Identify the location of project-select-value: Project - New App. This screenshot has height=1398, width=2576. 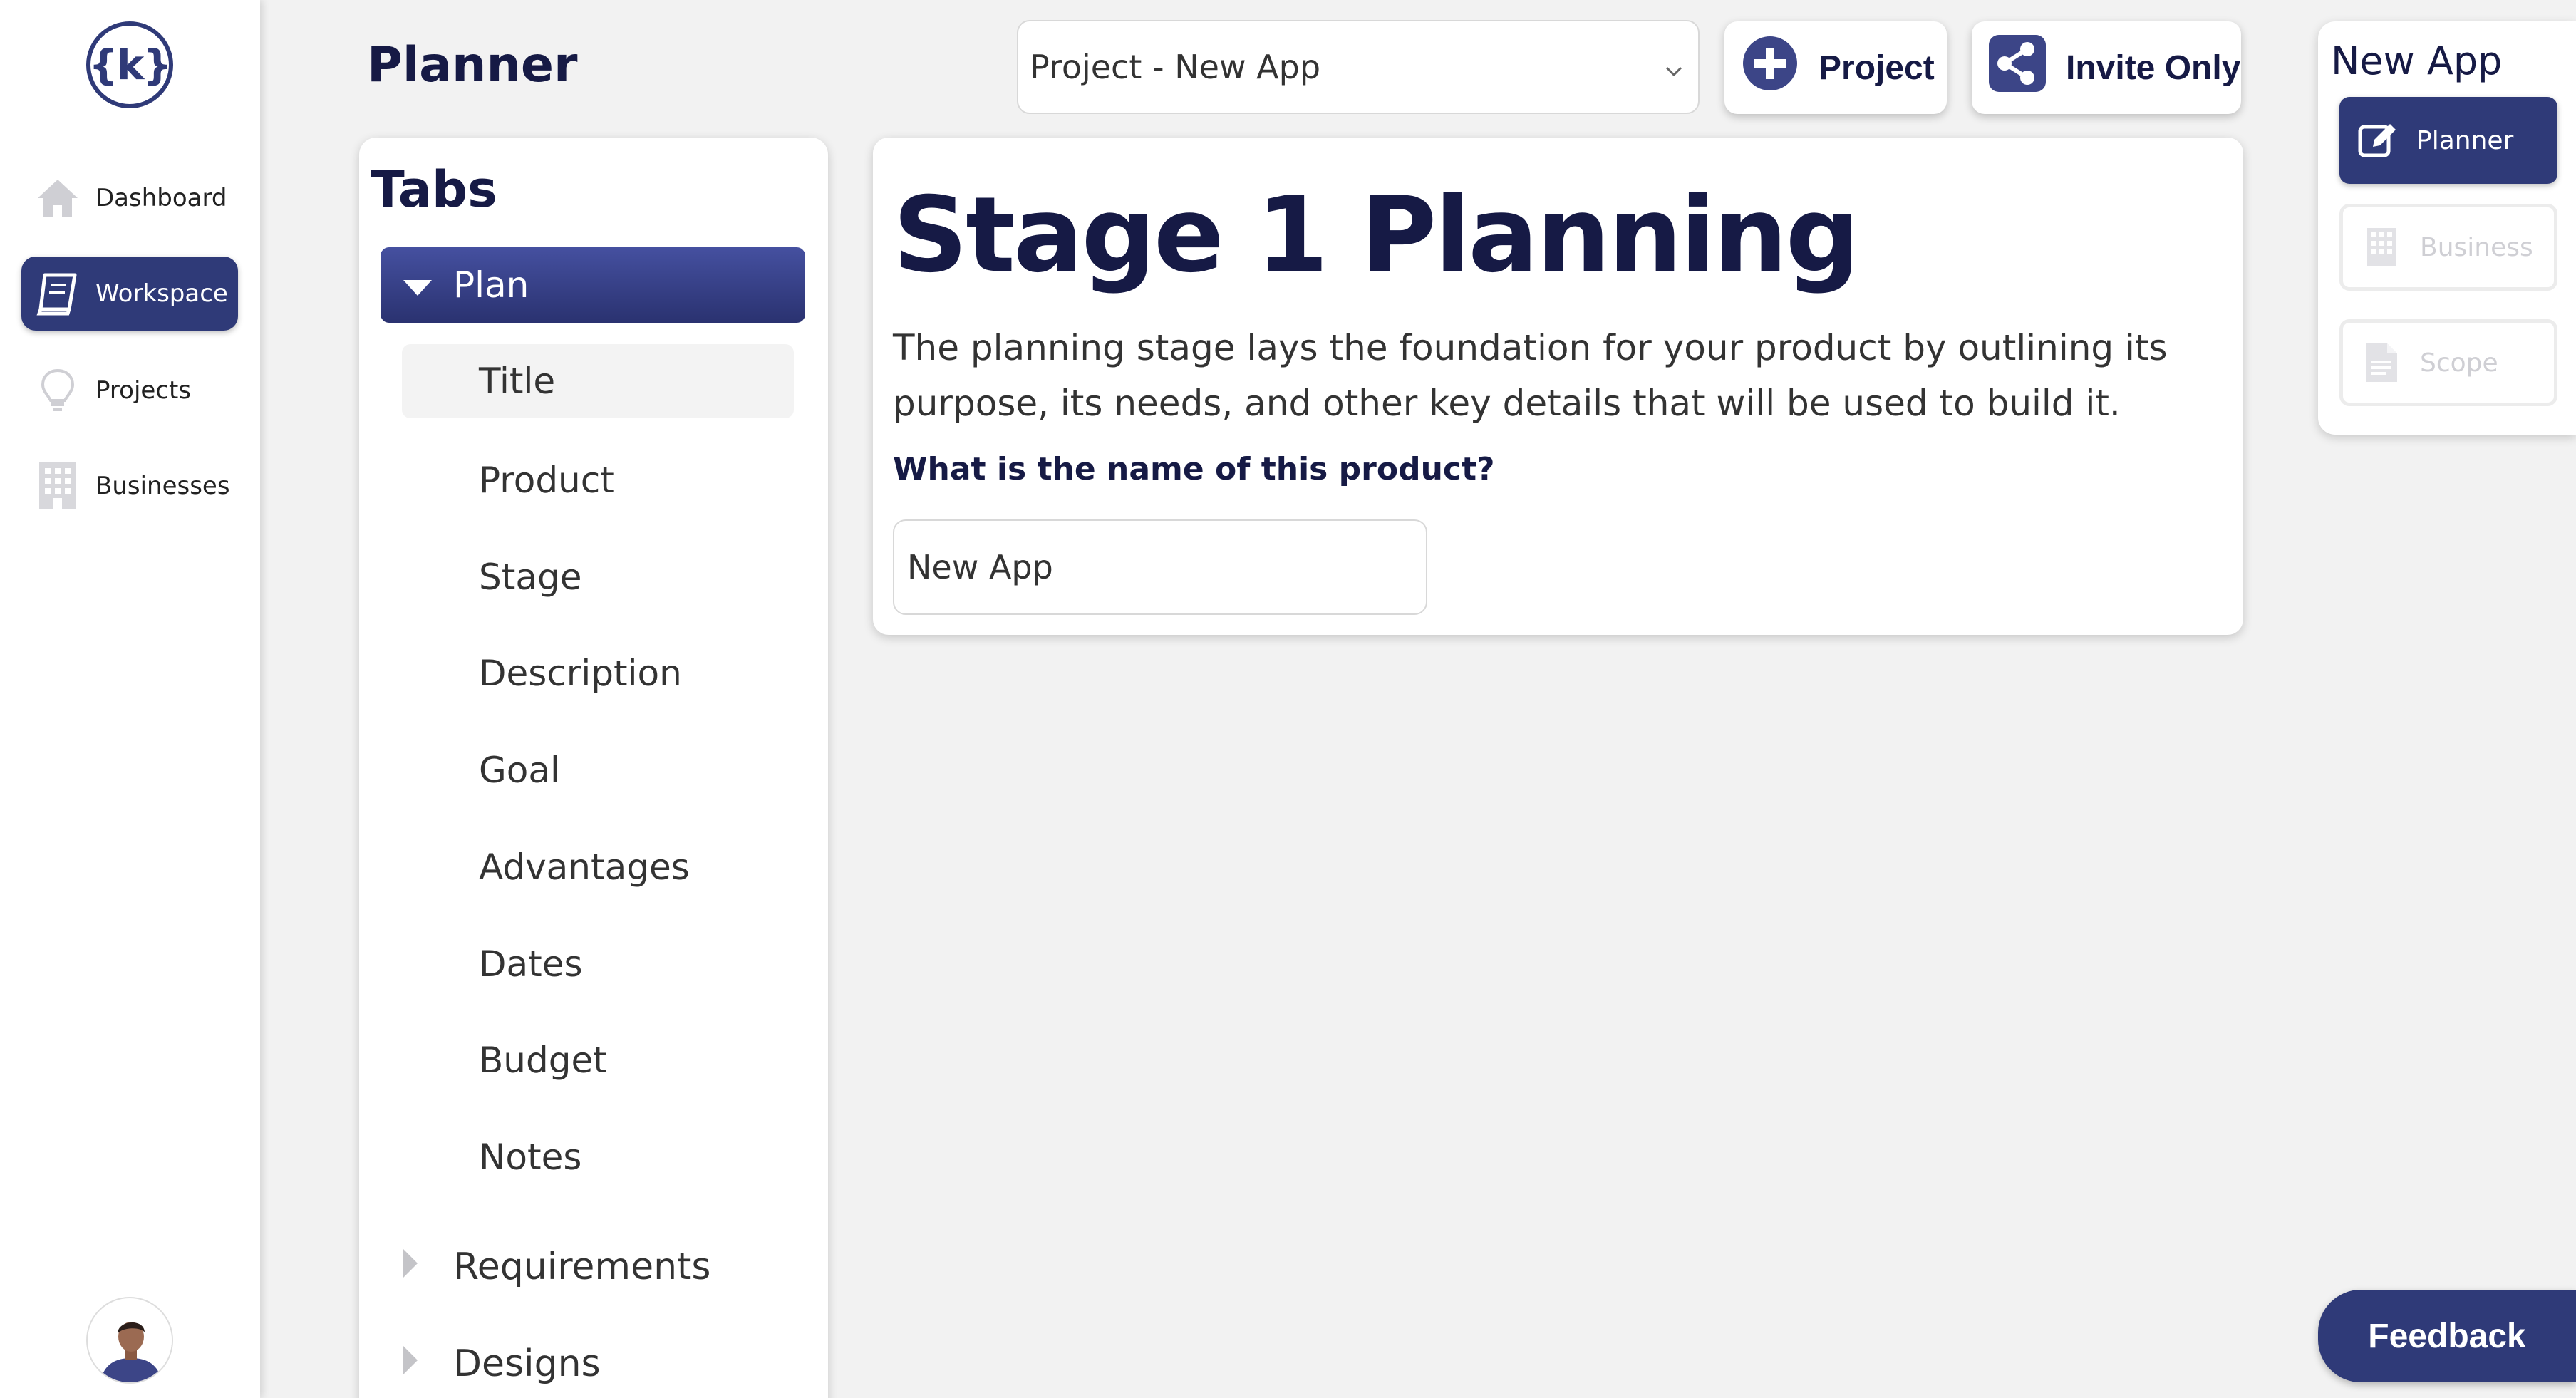
(1175, 67).